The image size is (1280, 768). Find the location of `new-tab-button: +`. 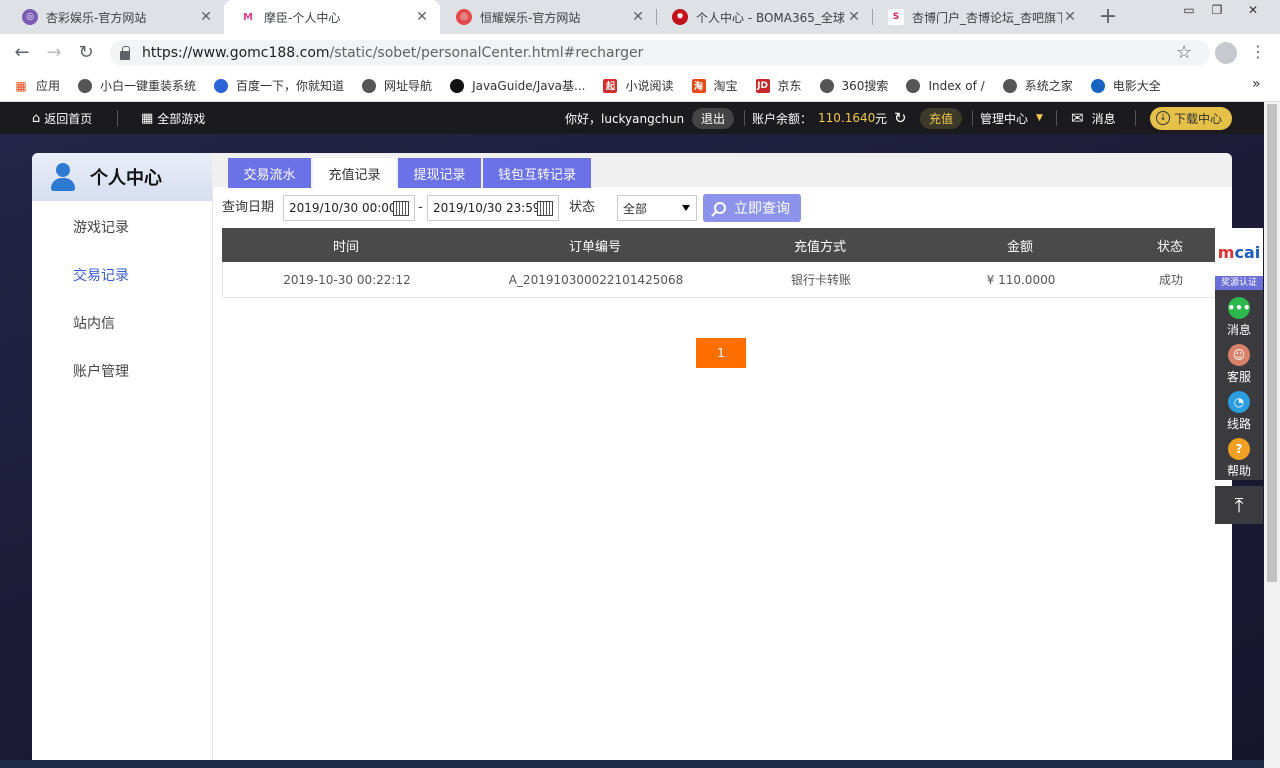

new-tab-button: + is located at coordinates (1108, 17).